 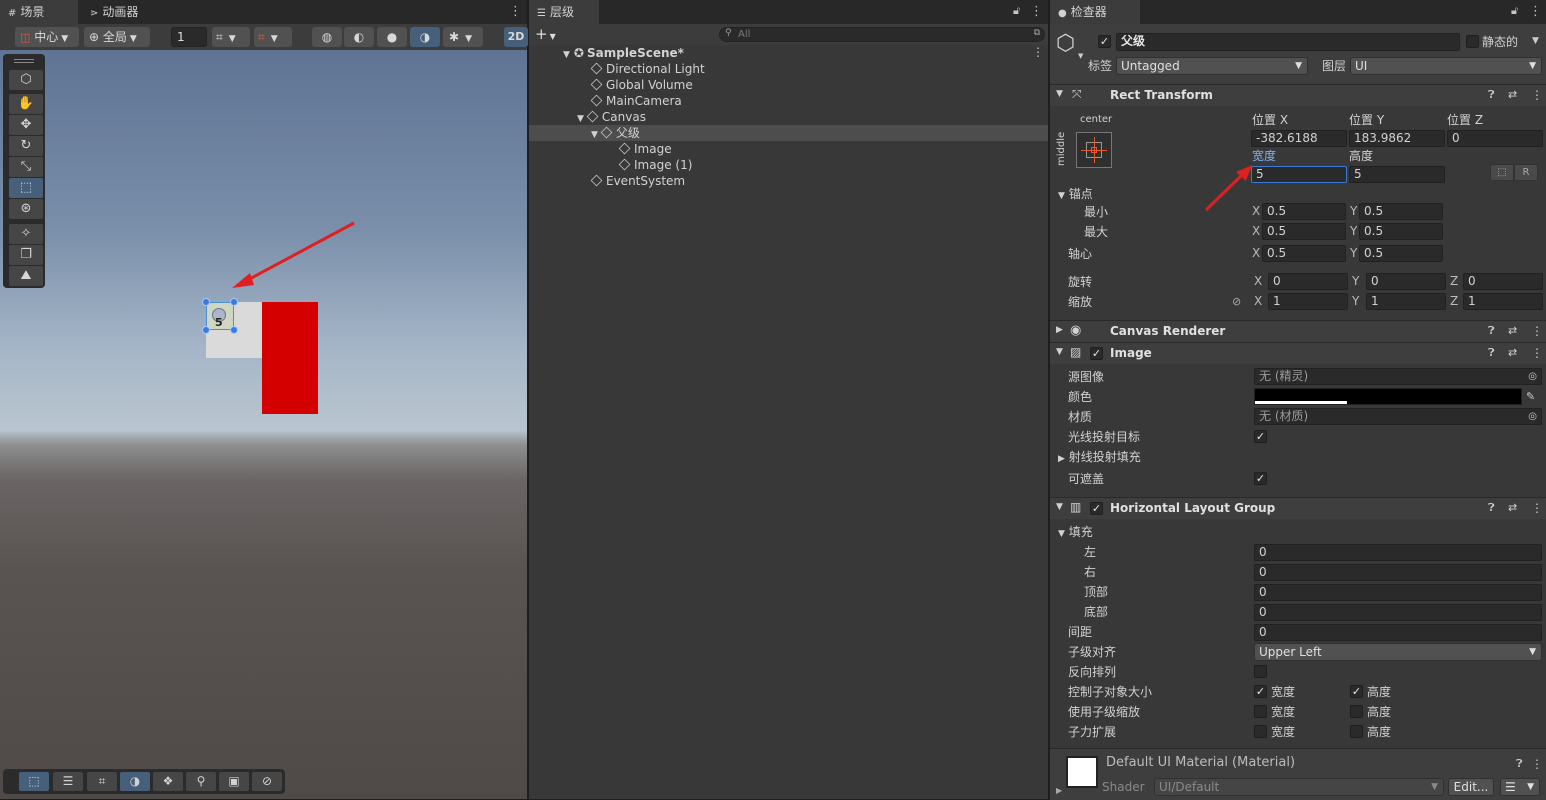 What do you see at coordinates (1356, 731) in the screenshot?
I see `expand-height-checkbox` at bounding box center [1356, 731].